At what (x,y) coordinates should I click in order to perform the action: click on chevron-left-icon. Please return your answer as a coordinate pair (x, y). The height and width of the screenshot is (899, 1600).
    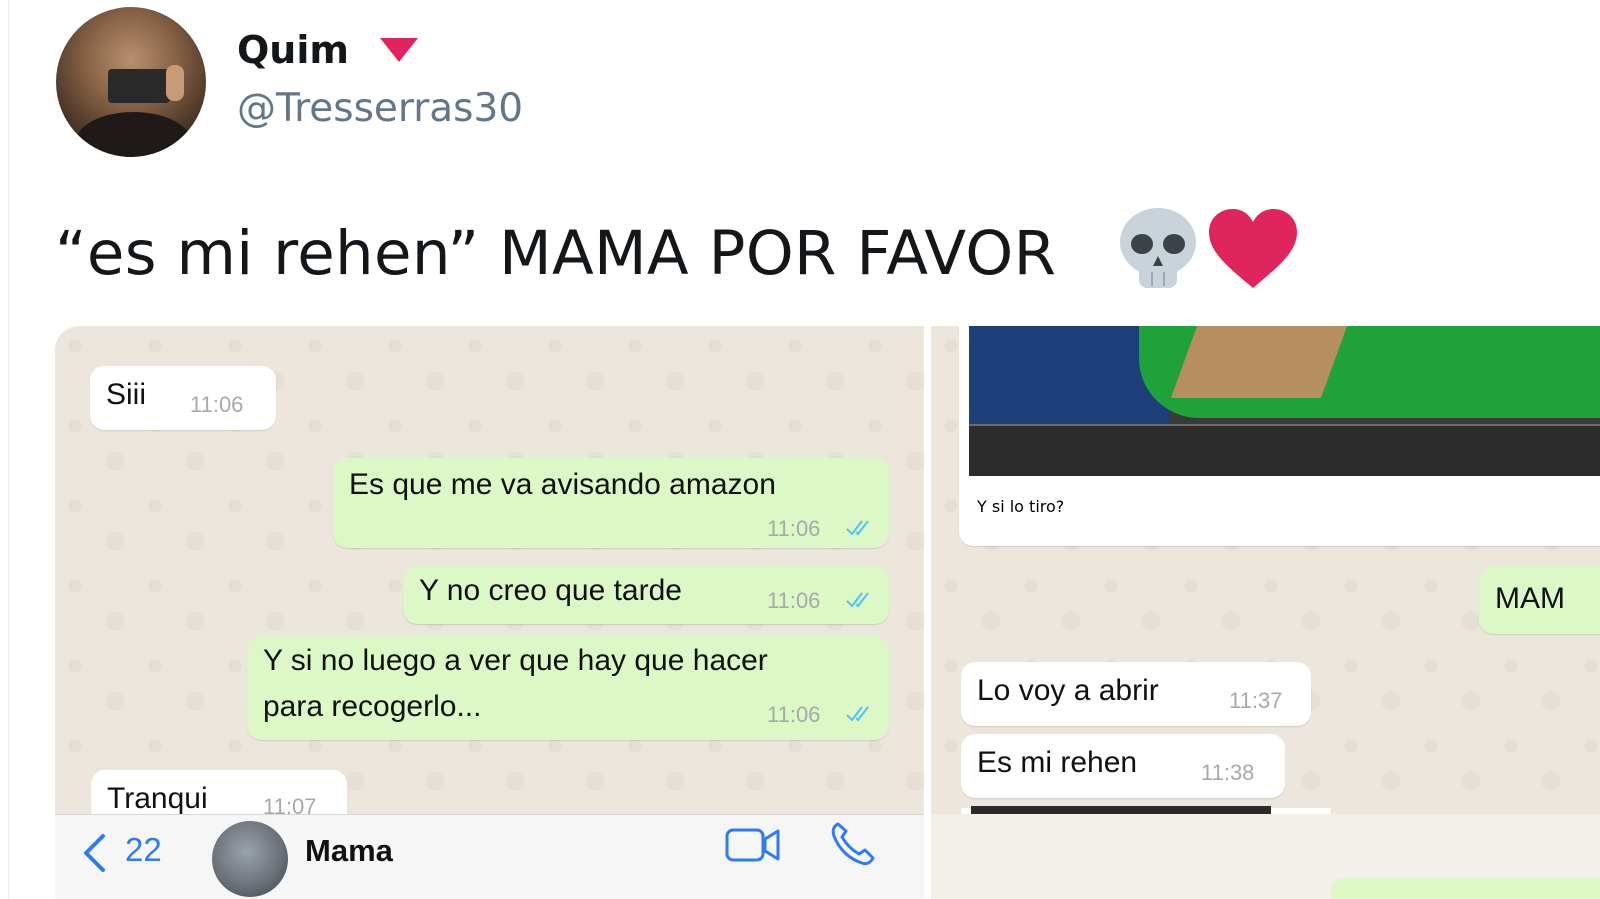
    Looking at the image, I should click on (94, 853).